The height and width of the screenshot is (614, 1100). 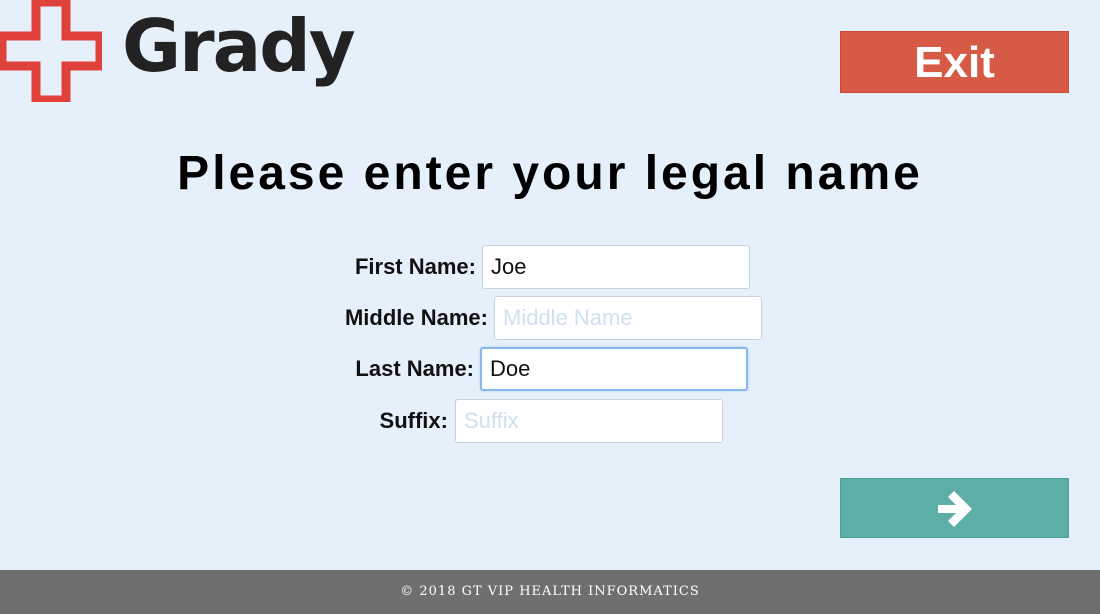 I want to click on red-cross-icon, so click(x=51, y=51).